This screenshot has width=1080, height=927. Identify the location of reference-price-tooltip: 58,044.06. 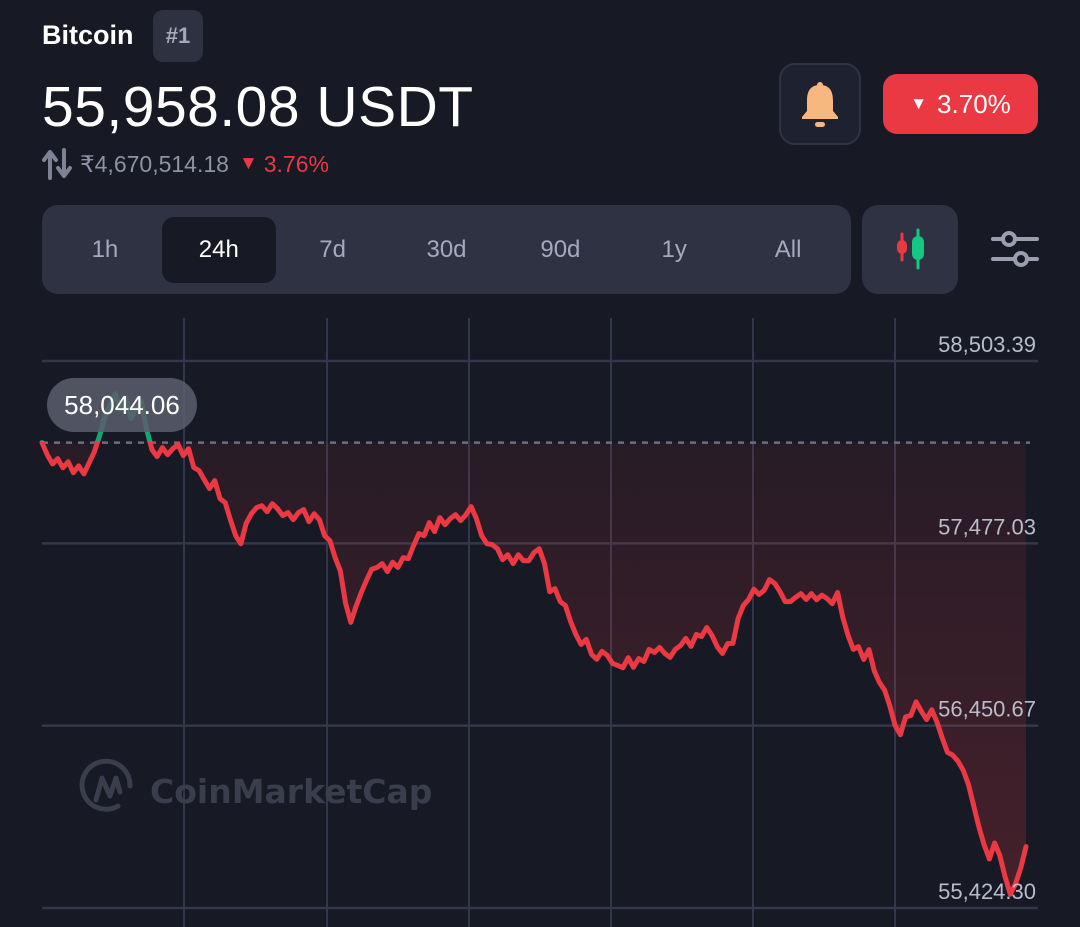
(122, 405).